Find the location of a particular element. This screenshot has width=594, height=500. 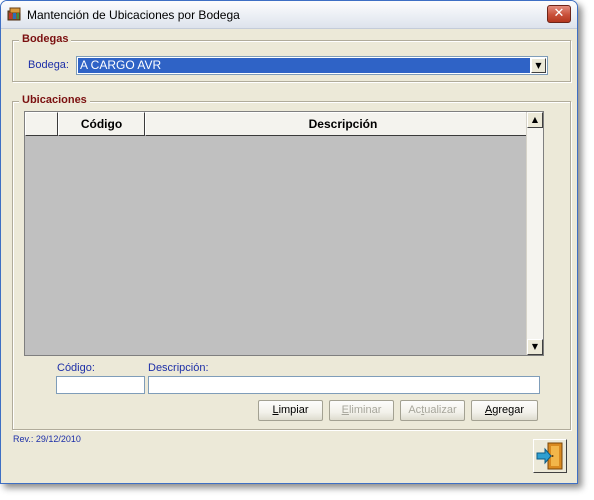

agregar-button: Agregar is located at coordinates (504, 410).